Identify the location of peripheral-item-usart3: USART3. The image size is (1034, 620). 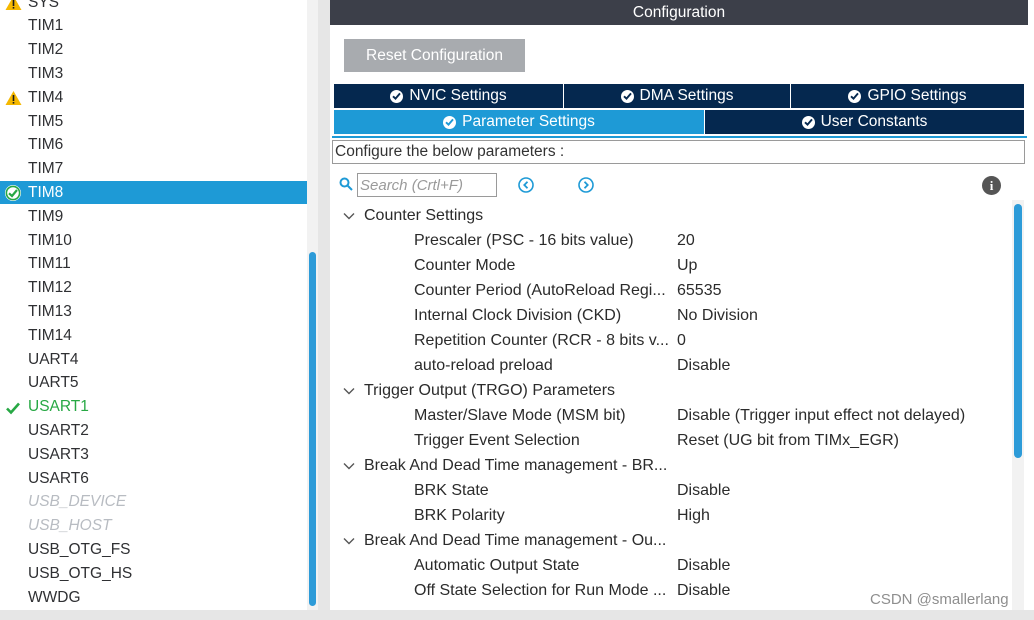
(153, 454).